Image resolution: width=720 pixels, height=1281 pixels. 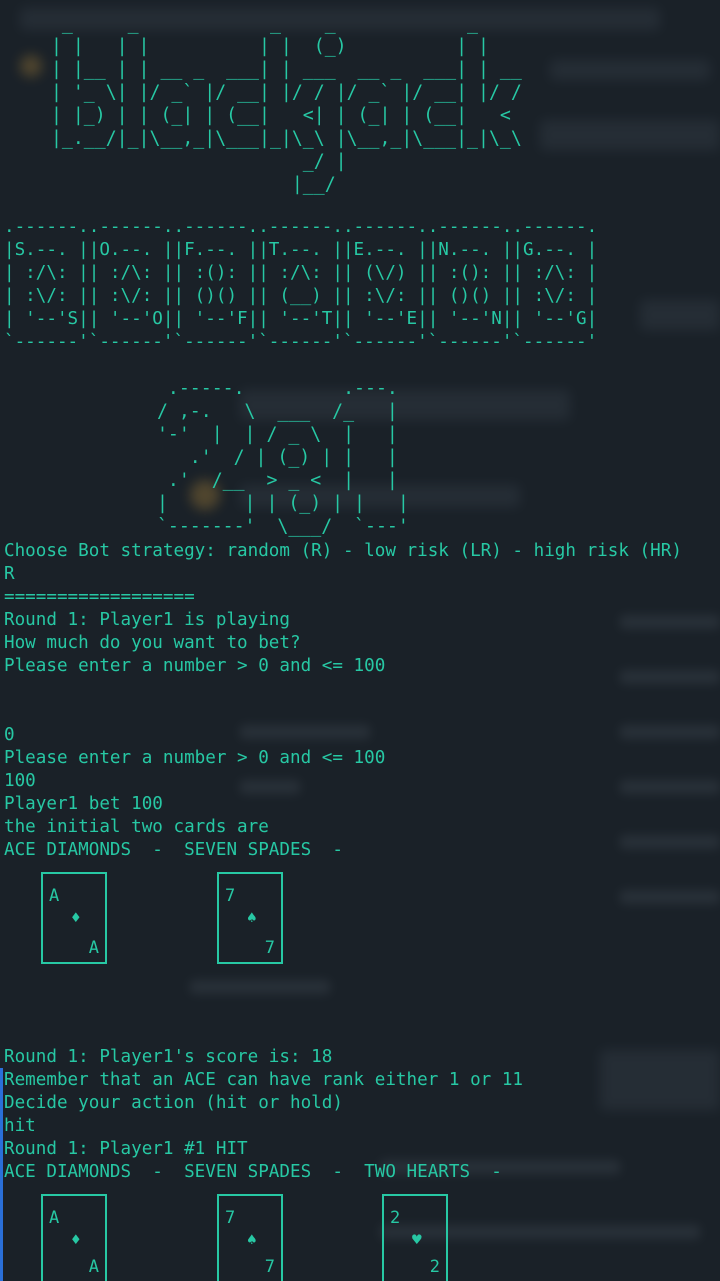 I want to click on score-line: Round 1: Player1's score is: 18, so click(x=168, y=1057).